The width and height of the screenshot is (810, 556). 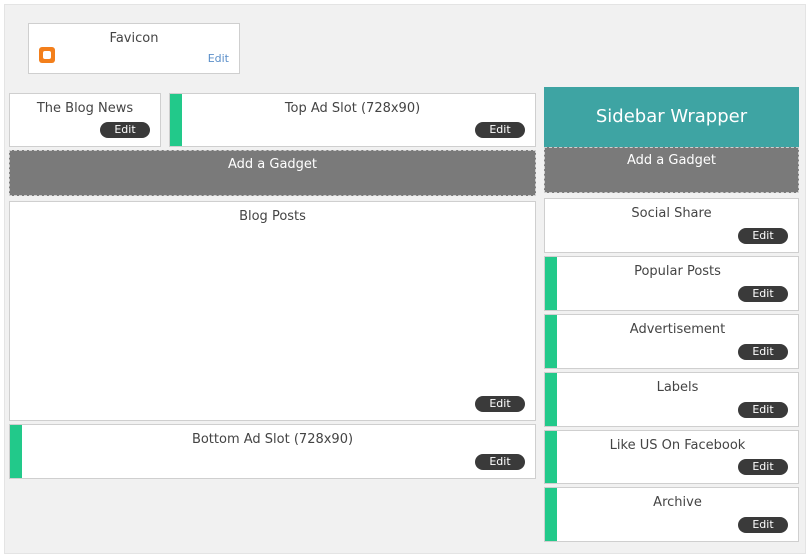 I want to click on top-ad-widget: Top Ad Slot (728x90) Edit, so click(x=352, y=120).